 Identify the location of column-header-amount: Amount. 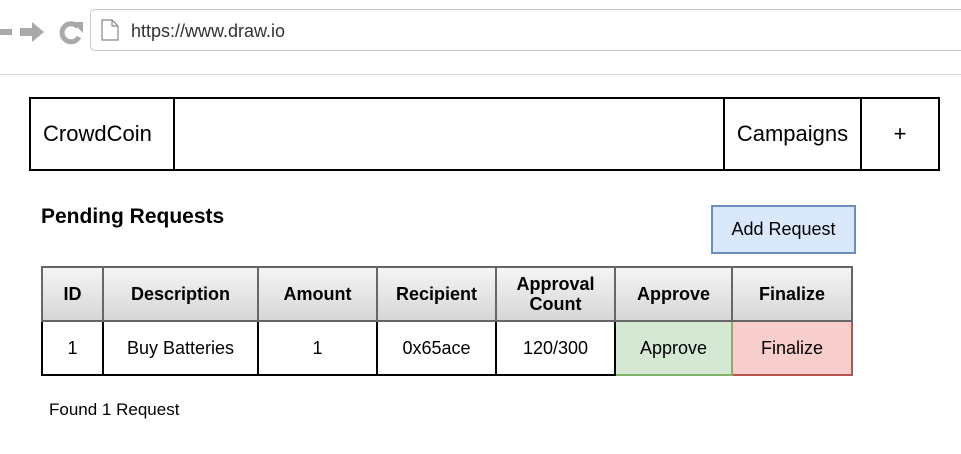
(317, 294).